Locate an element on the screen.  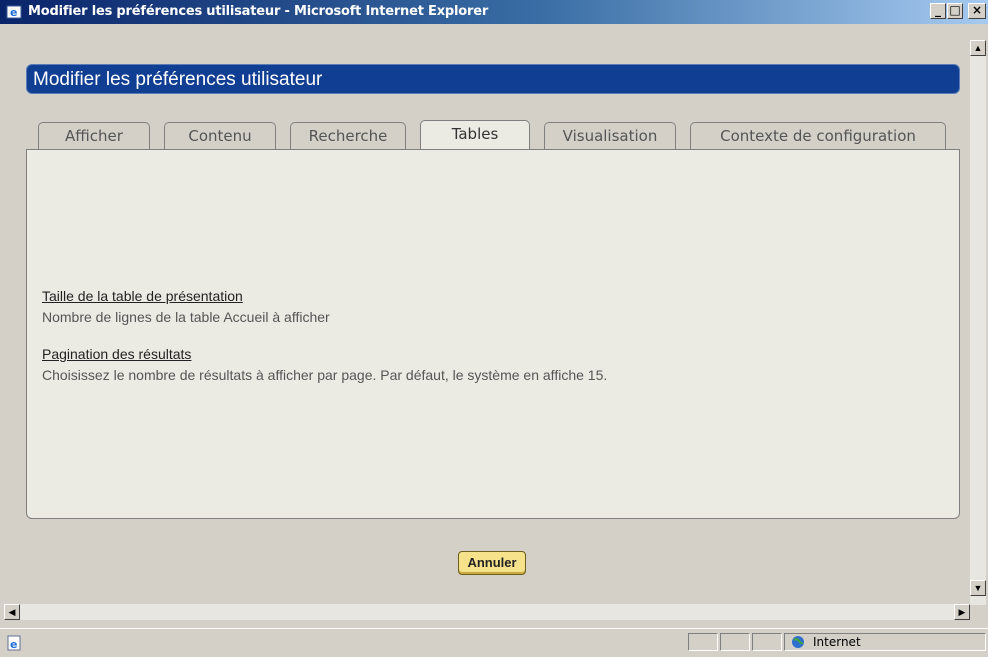
status-zone-cell: Internet is located at coordinates (885, 642).